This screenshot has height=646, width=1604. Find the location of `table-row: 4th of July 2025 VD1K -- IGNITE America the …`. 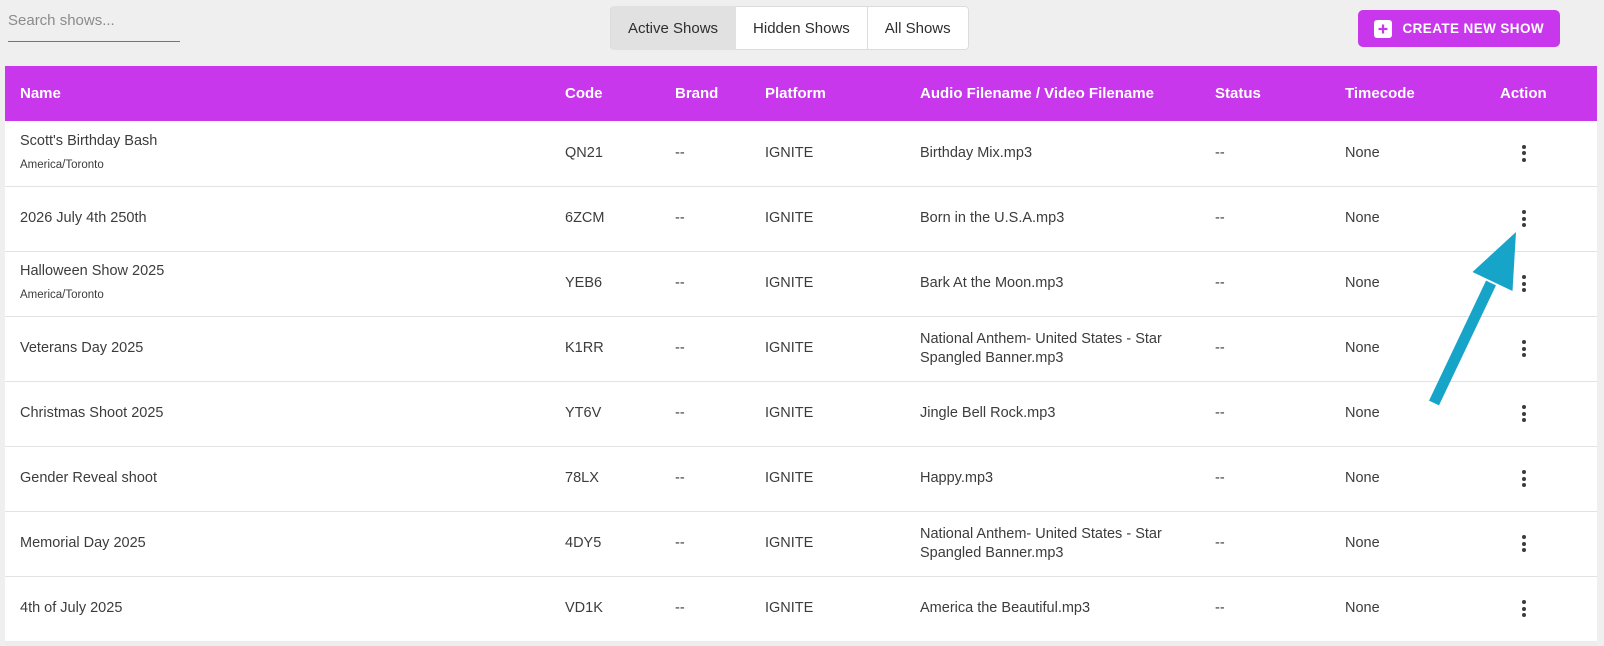

table-row: 4th of July 2025 VD1K -- IGNITE America the … is located at coordinates (801, 609).